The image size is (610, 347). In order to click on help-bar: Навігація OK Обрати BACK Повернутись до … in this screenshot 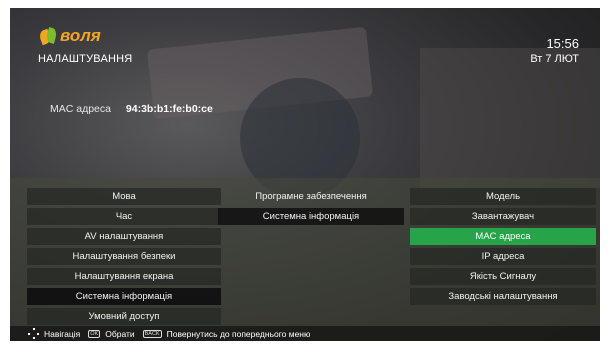, I will do `click(305, 333)`.